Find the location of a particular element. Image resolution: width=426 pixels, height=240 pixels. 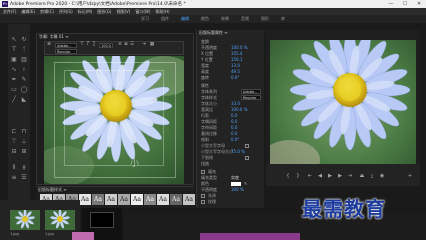

type-tool-icon: T is located at coordinates (14, 50).